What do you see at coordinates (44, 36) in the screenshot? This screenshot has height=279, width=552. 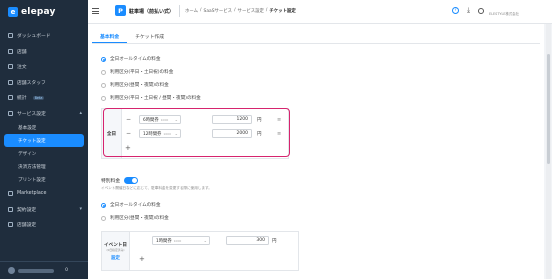 I see `sidebar-item-dashboard: ダッシュボード` at bounding box center [44, 36].